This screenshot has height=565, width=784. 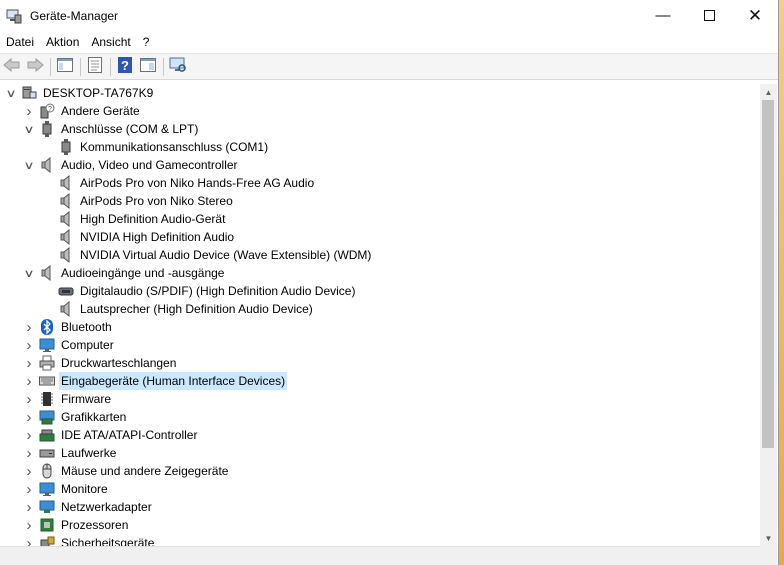 What do you see at coordinates (86, 399) in the screenshot?
I see `tree-item-label: Firmware` at bounding box center [86, 399].